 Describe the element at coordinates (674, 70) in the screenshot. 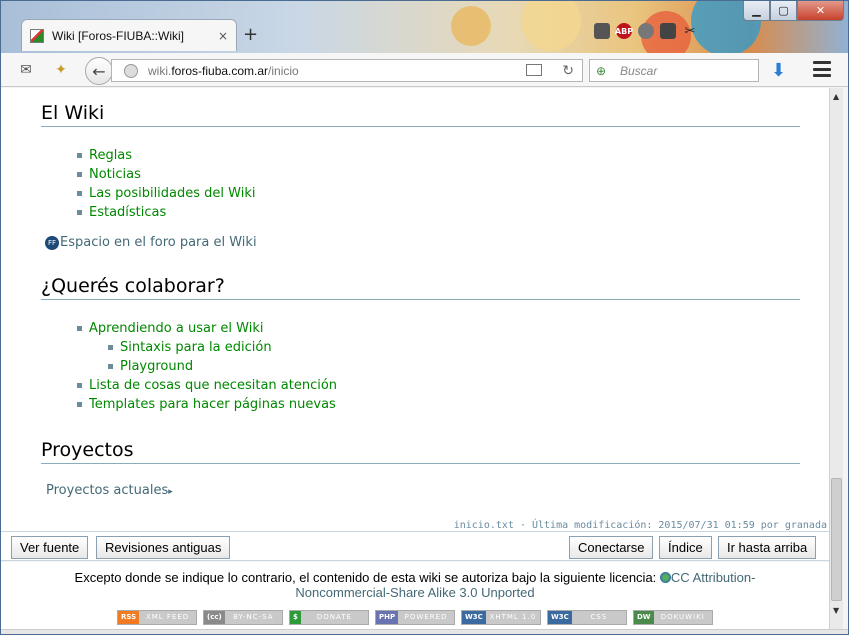

I see `search-input: ⊕ Buscar` at that location.